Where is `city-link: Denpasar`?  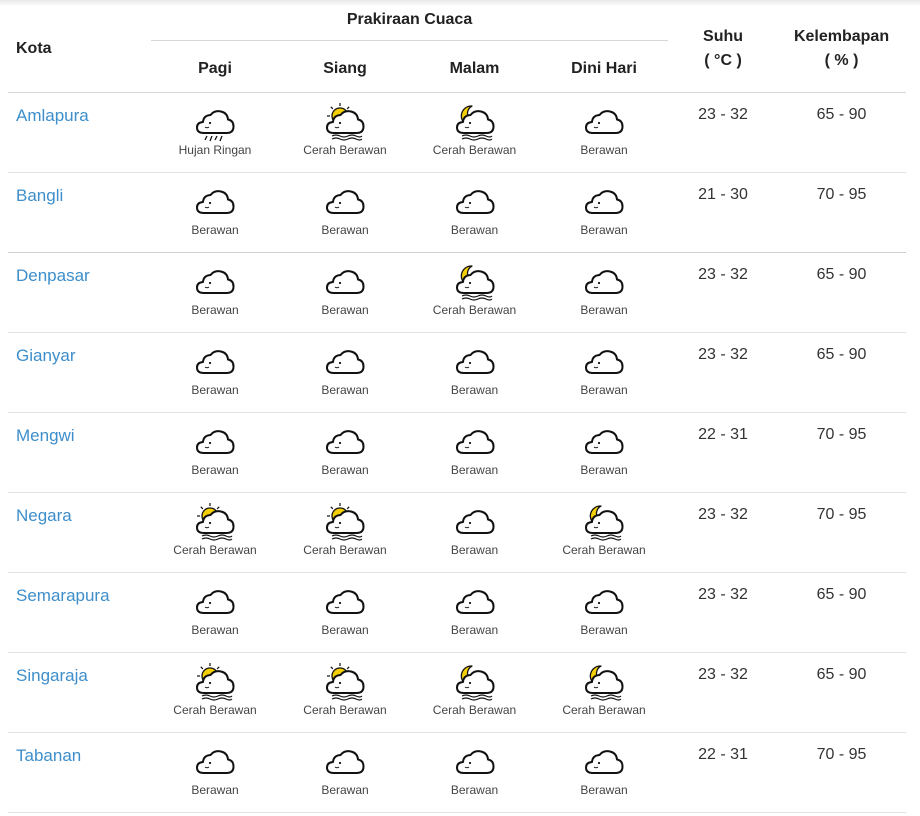 city-link: Denpasar is located at coordinates (49, 269).